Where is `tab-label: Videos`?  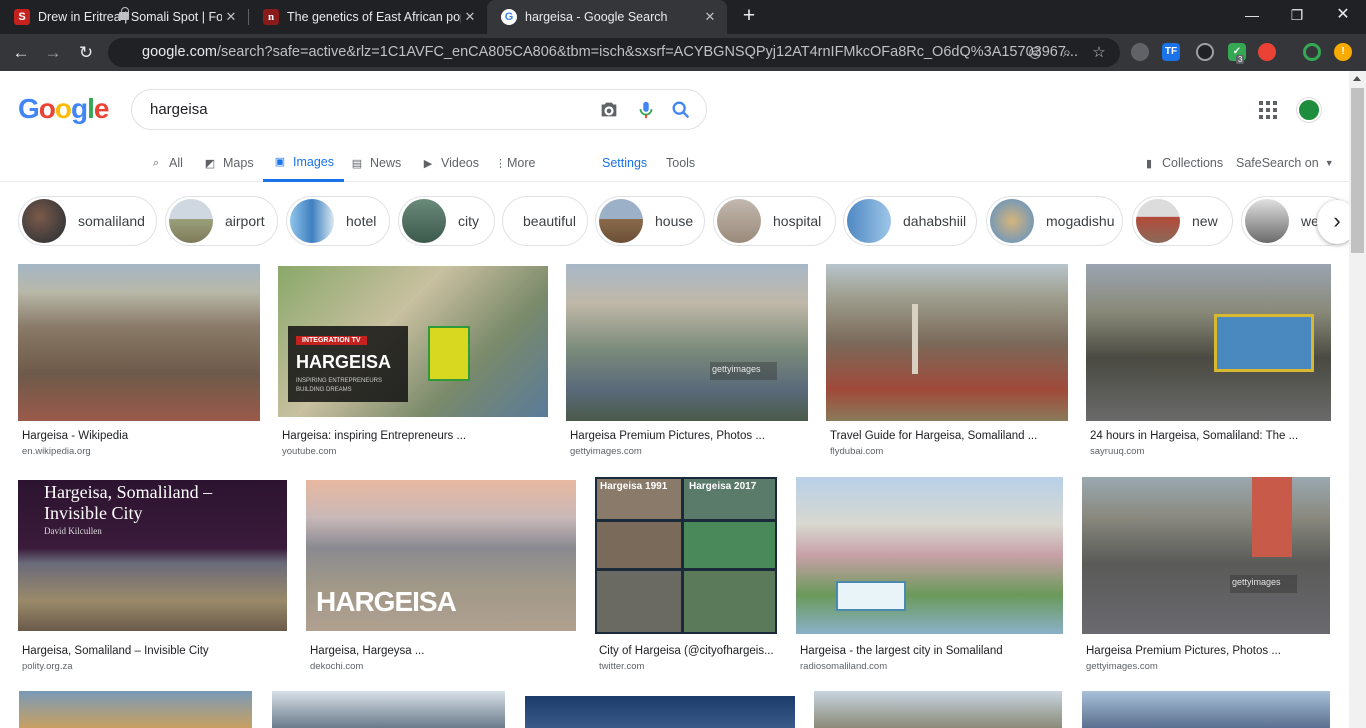 tab-label: Videos is located at coordinates (460, 163).